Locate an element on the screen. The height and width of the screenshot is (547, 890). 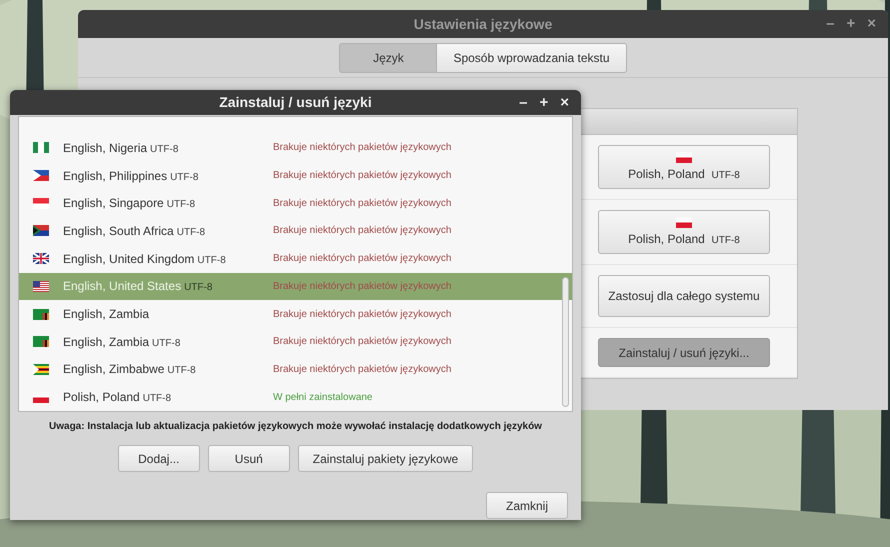
dialog-button: Usuń is located at coordinates (249, 458).